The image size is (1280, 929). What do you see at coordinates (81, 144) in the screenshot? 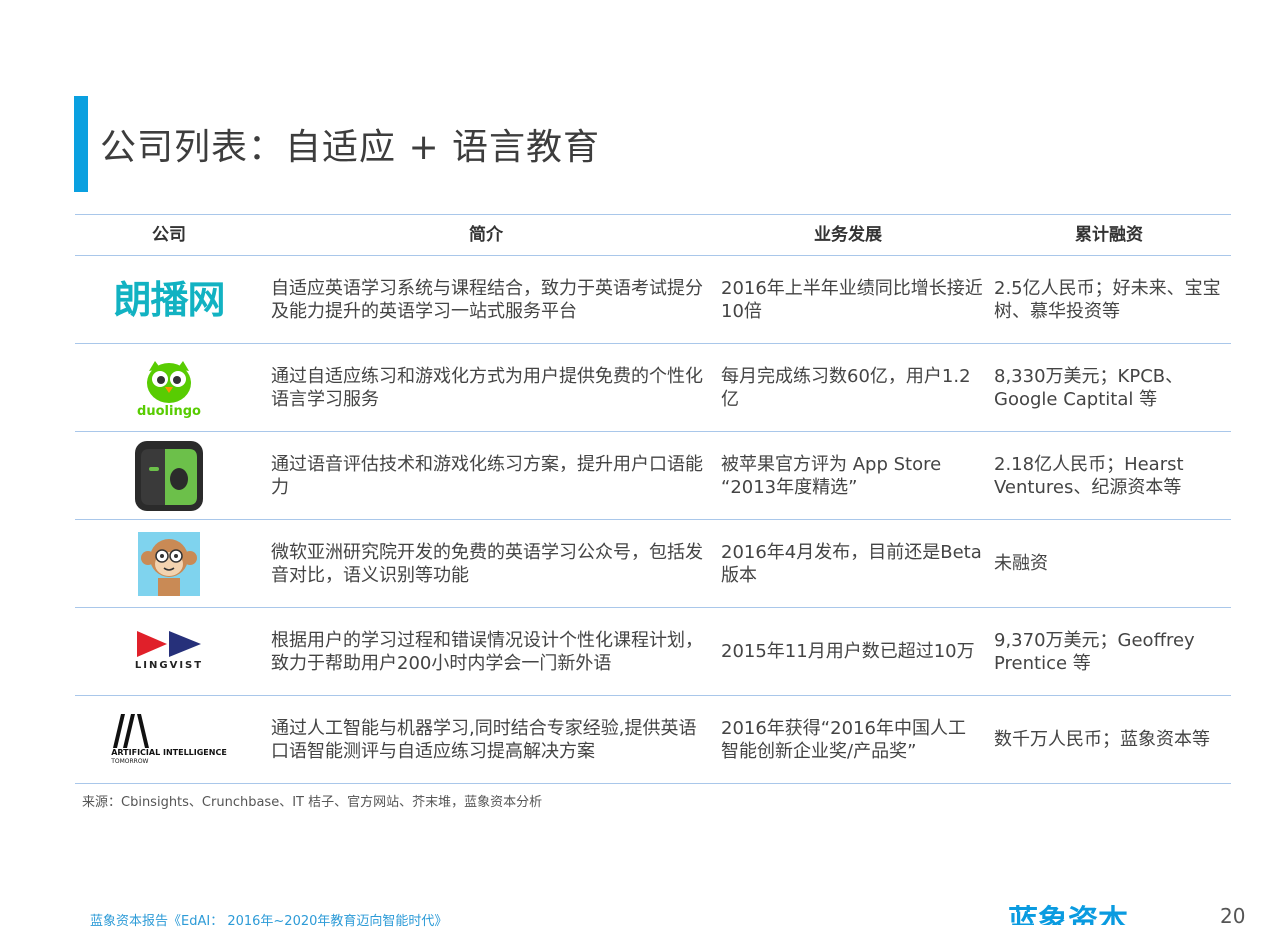
I see `title-accent-bar` at bounding box center [81, 144].